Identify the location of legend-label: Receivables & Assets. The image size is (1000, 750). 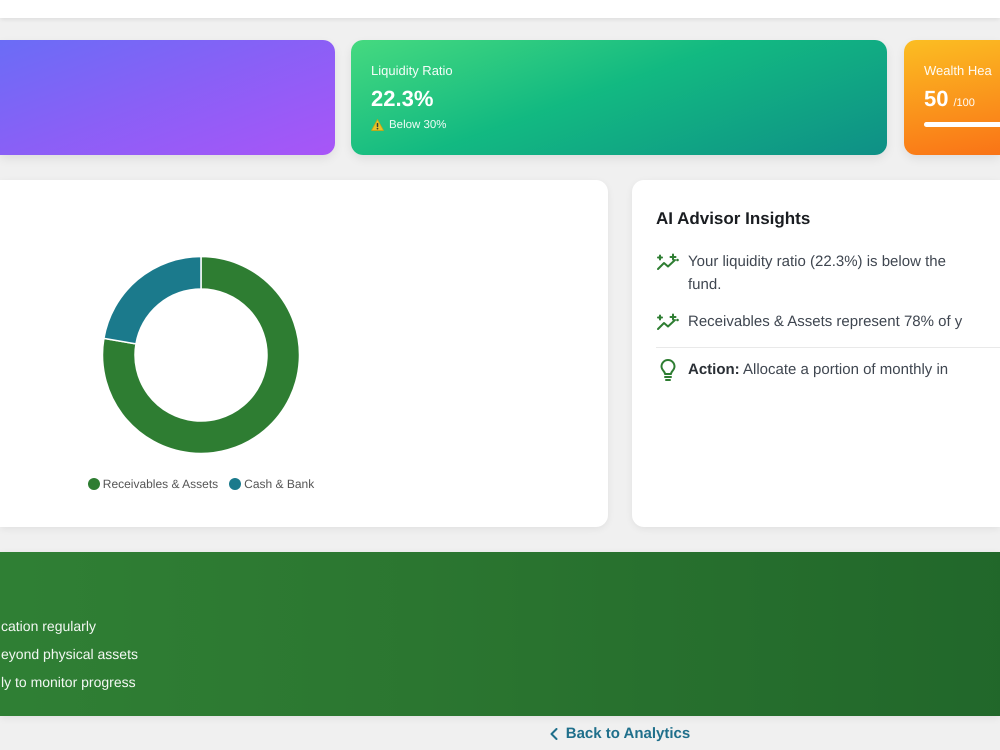
(160, 484).